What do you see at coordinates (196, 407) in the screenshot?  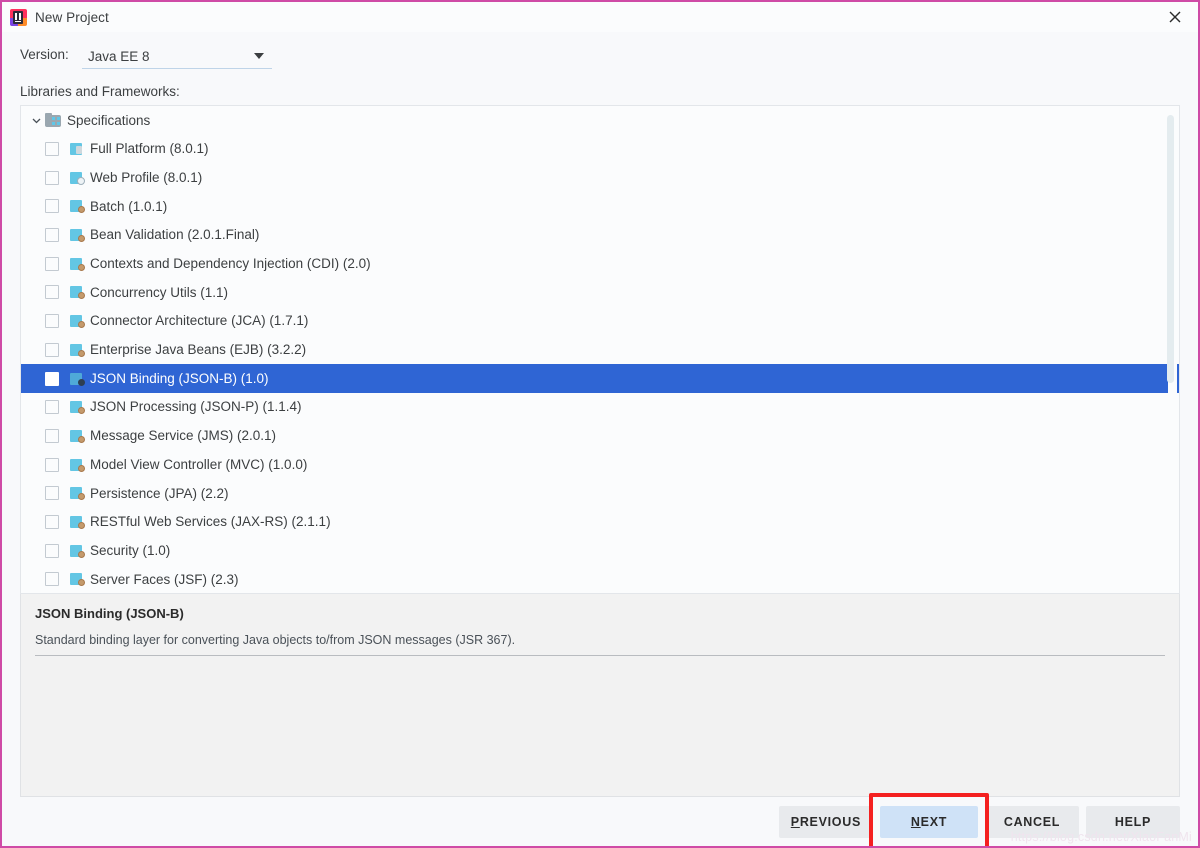 I see `tree-item-label: JSON Processing (JSON-P) (1.1.4)` at bounding box center [196, 407].